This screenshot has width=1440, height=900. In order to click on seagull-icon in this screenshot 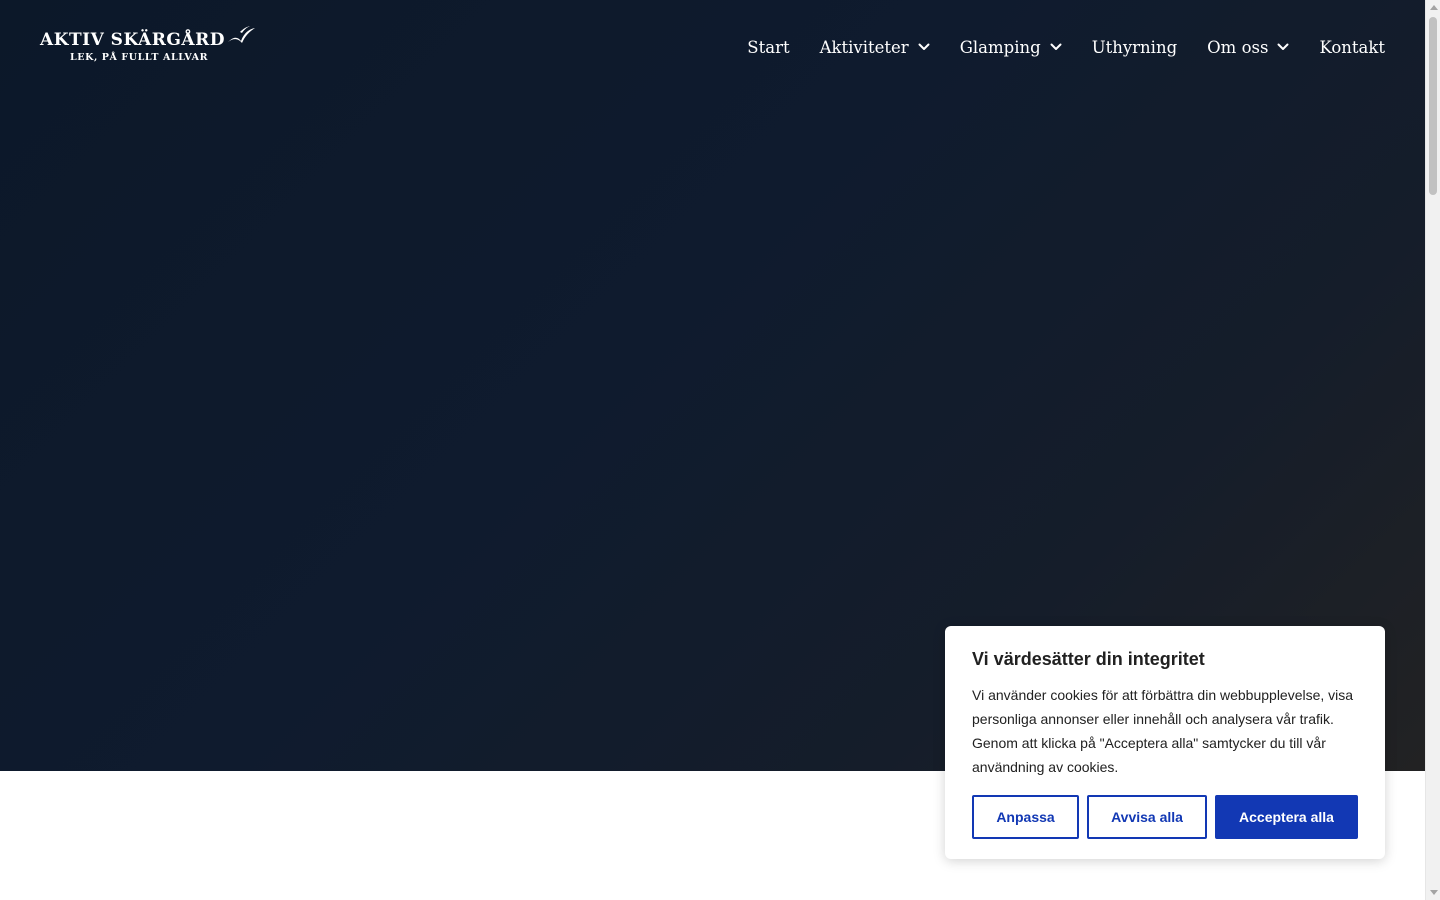, I will do `click(241, 34)`.